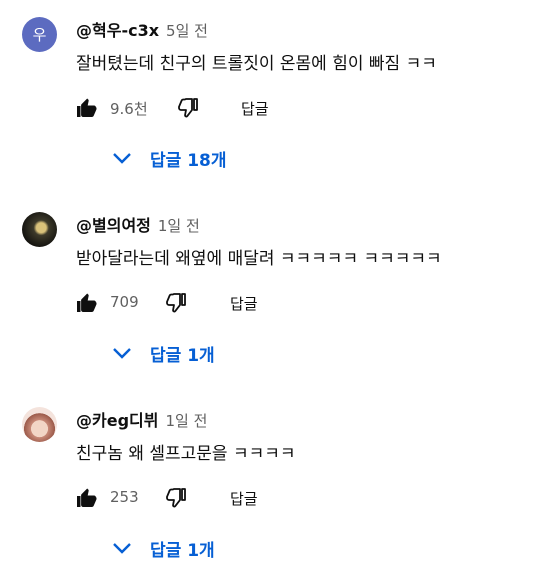 The image size is (544, 583). I want to click on comment-text: 잘버텼는데 친구의 트롤짓이 온몸에 힘이 빠짐 ㅋㅋ, so click(256, 64).